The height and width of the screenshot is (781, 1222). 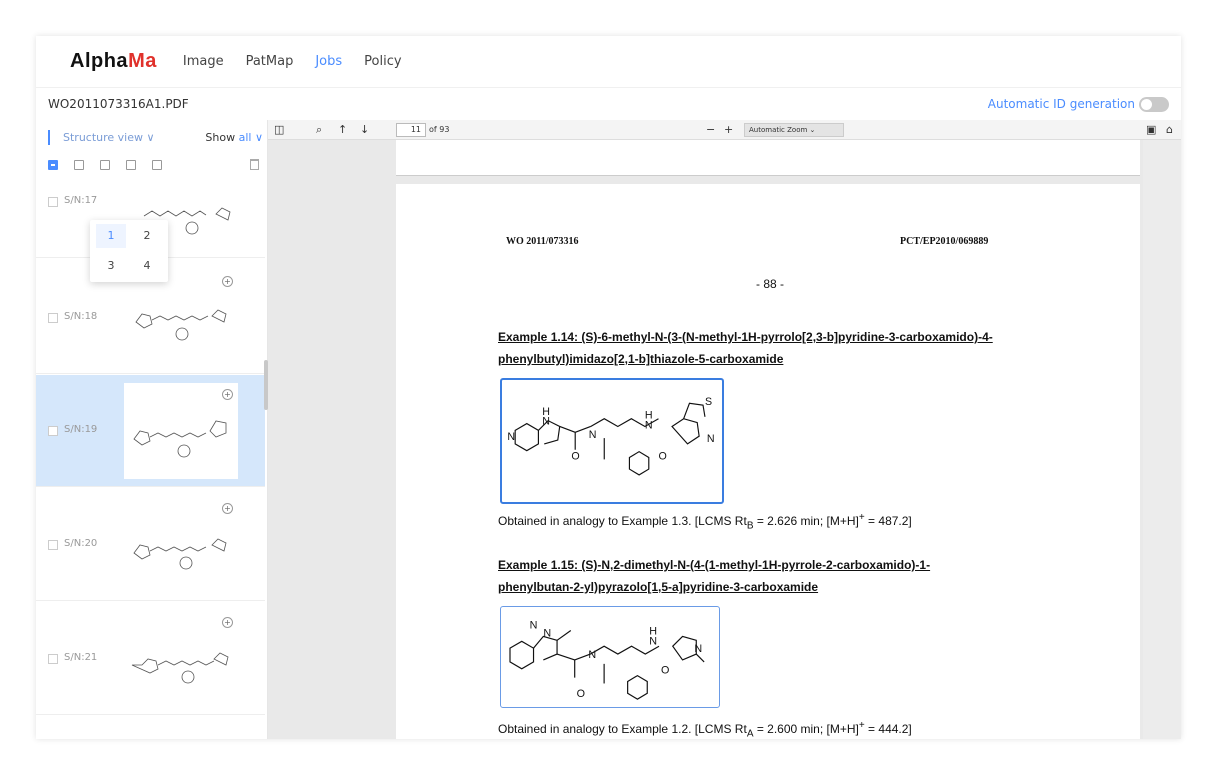 I want to click on zoom-in-icon: +, so click(x=728, y=129).